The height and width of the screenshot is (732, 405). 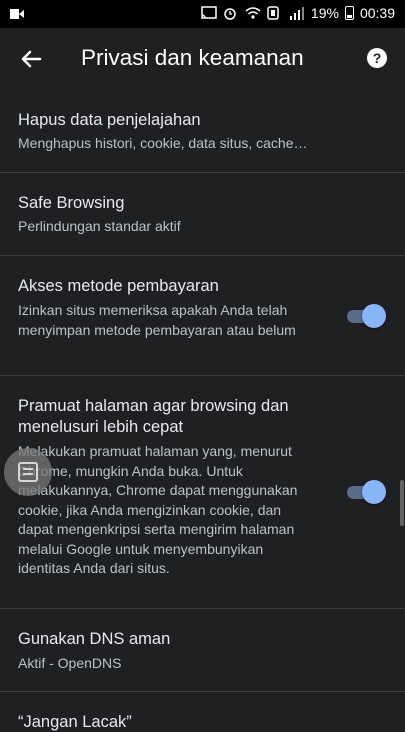 What do you see at coordinates (377, 58) in the screenshot?
I see `help-icon: ?` at bounding box center [377, 58].